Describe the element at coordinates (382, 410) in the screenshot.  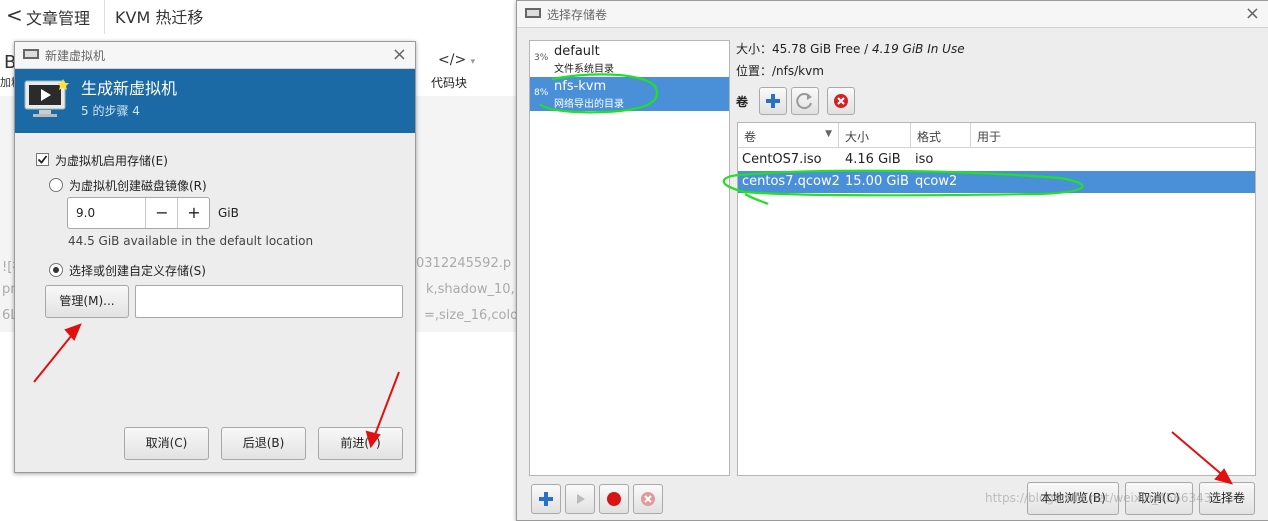
I see `red-arrow-forward` at that location.